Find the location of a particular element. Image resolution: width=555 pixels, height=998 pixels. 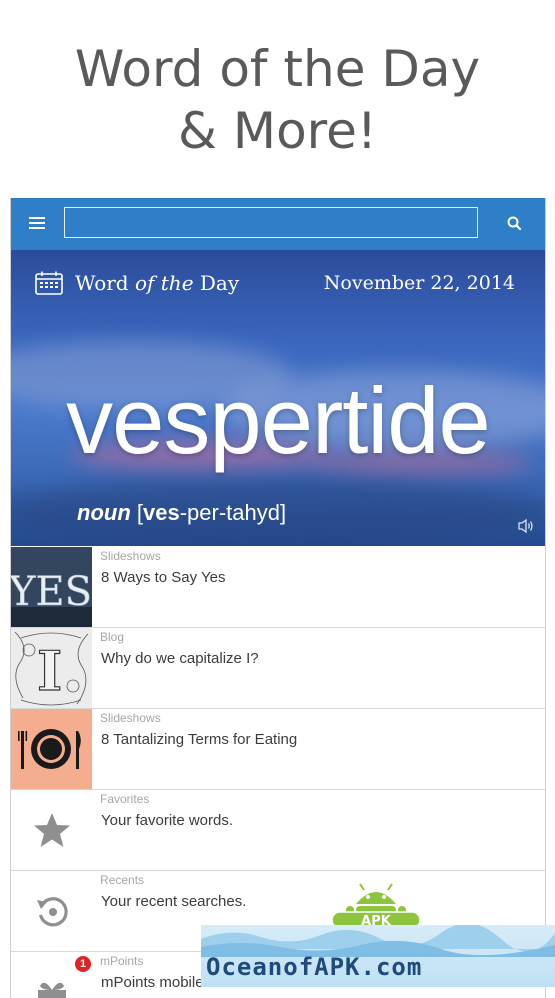

list-item-title: Why do we capitalize I? is located at coordinates (180, 658).